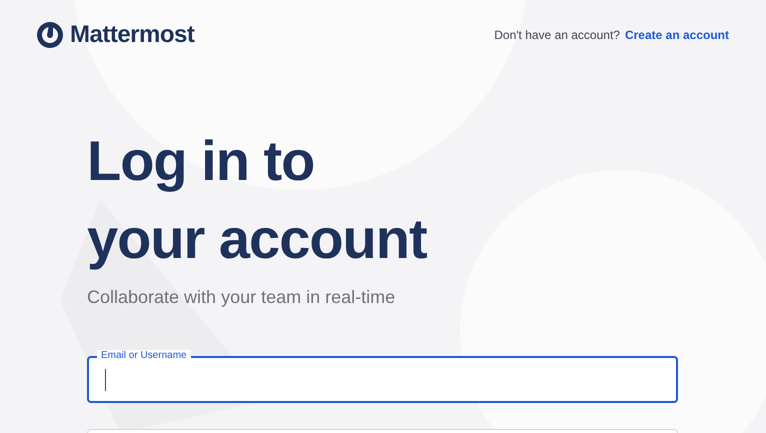  I want to click on logo-text: Mattermost, so click(132, 35).